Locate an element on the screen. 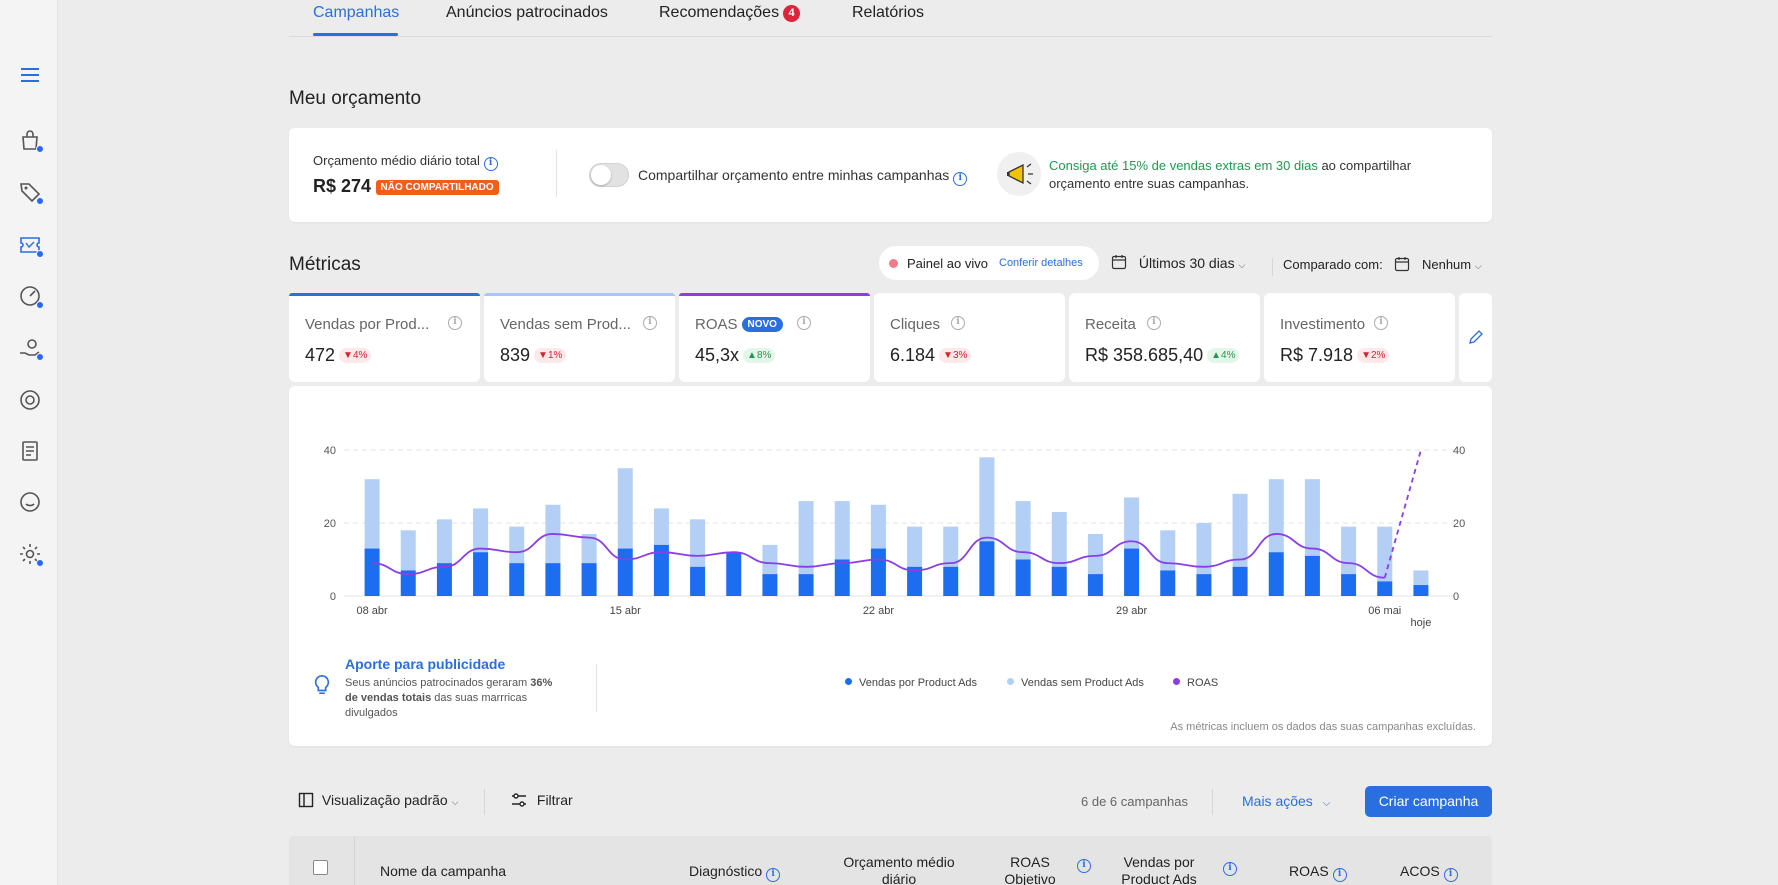 The width and height of the screenshot is (1778, 885). filter-button: Filtrar is located at coordinates (542, 800).